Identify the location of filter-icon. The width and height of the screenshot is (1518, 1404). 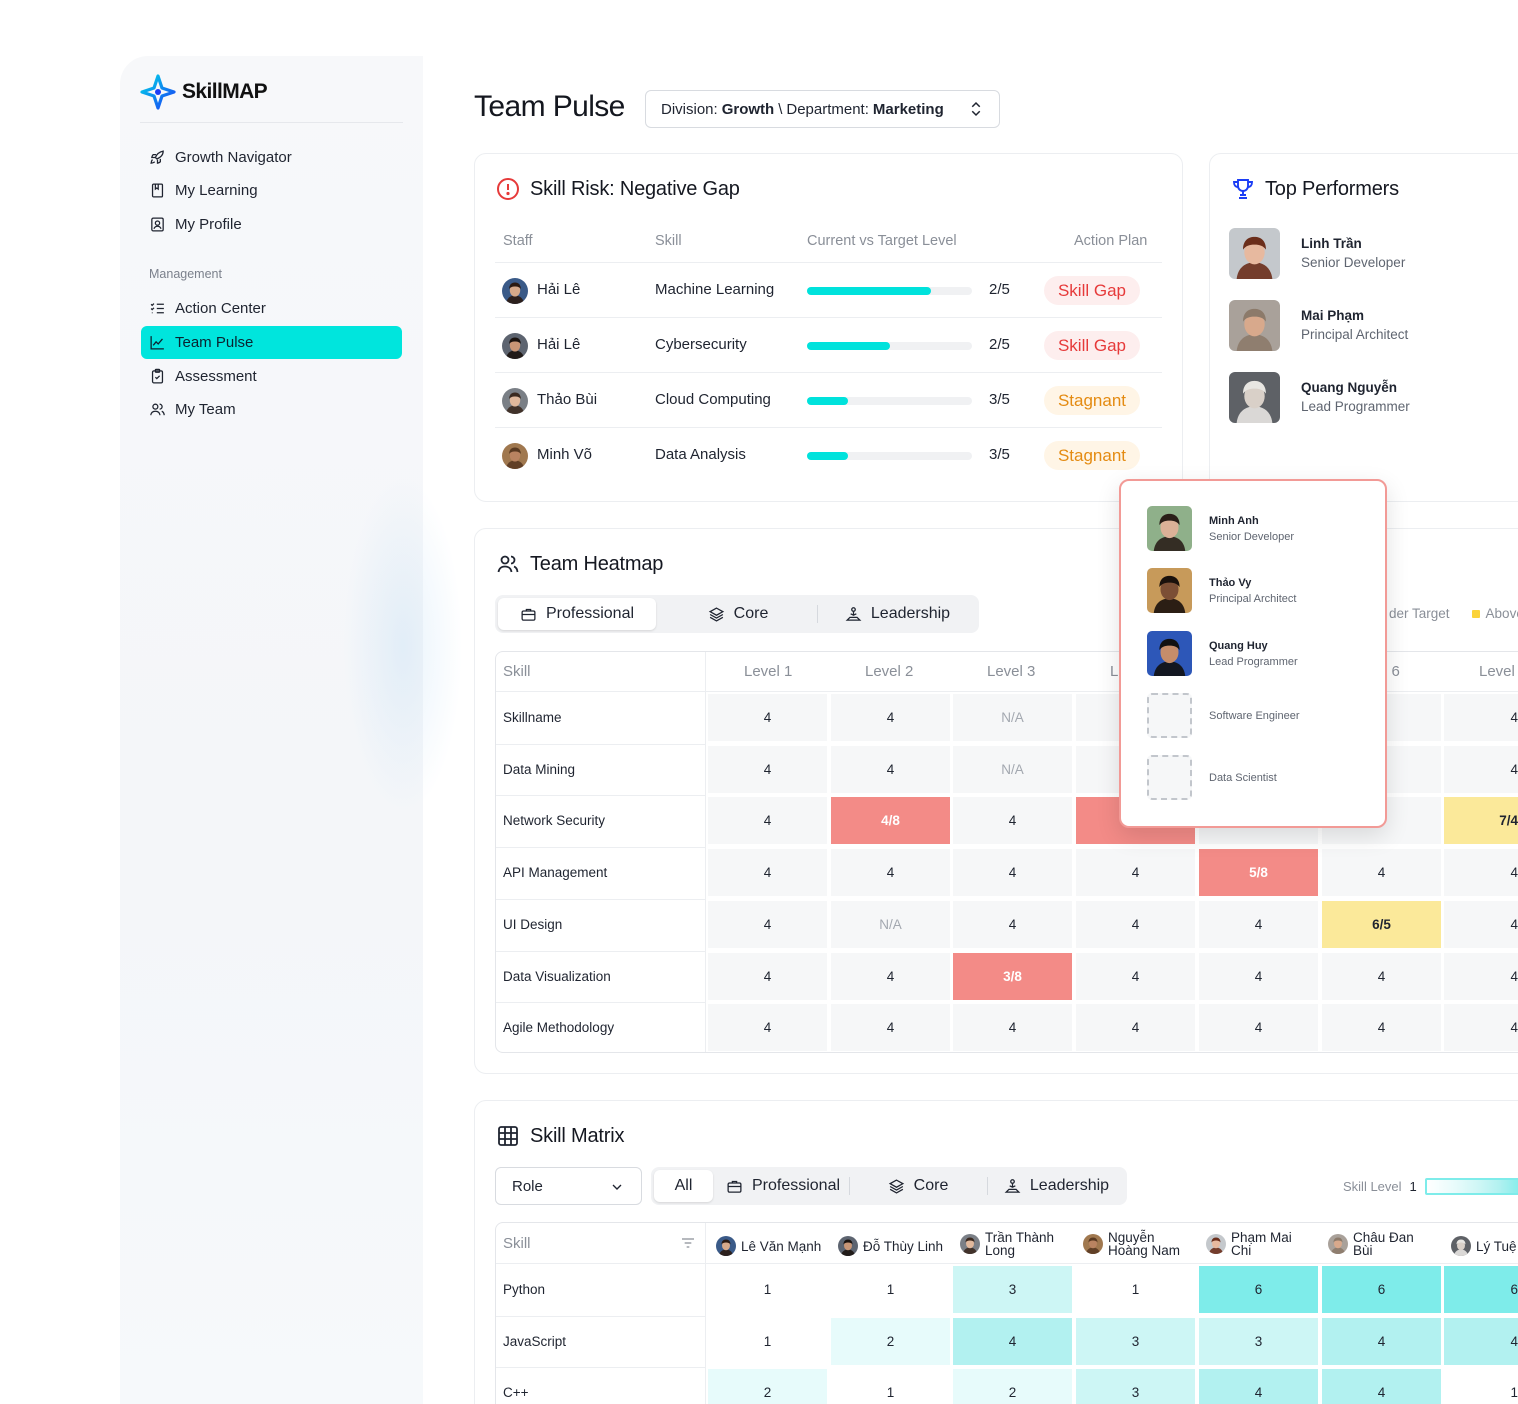
(688, 1243).